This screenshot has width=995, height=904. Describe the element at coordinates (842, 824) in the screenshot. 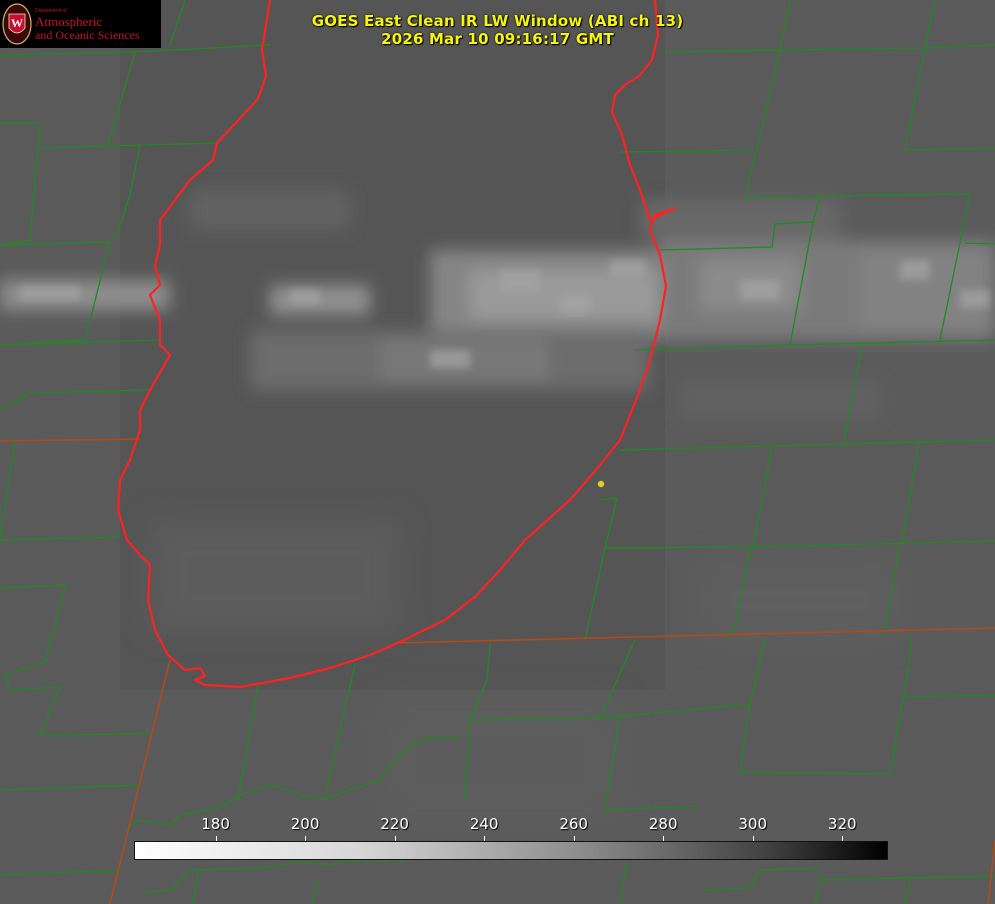

I see `colorbar-tick-label: 320` at that location.